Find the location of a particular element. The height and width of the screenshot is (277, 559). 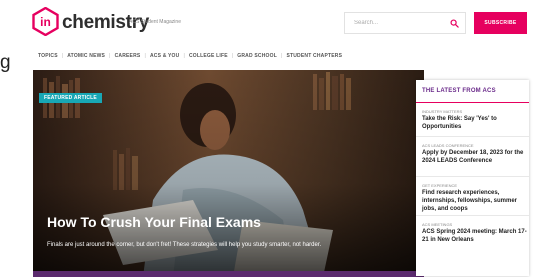

search-icon is located at coordinates (454, 23).